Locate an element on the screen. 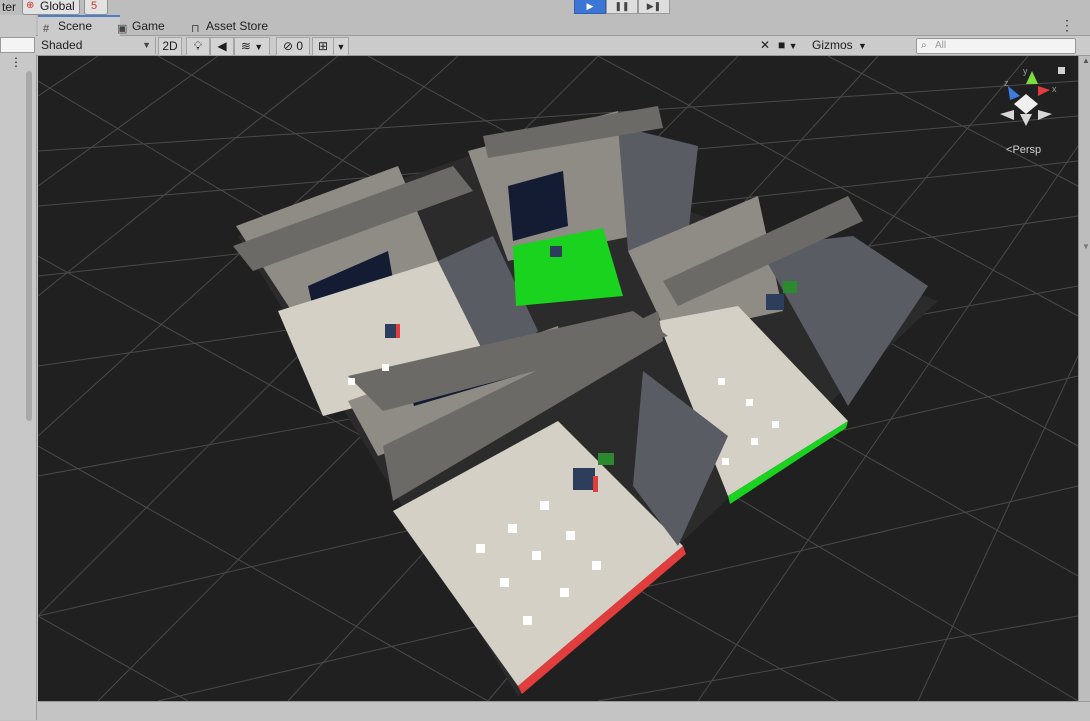 The height and width of the screenshot is (721, 1090). playmode-controls: ▶ ❚❚ ▶❚ is located at coordinates (622, 7).